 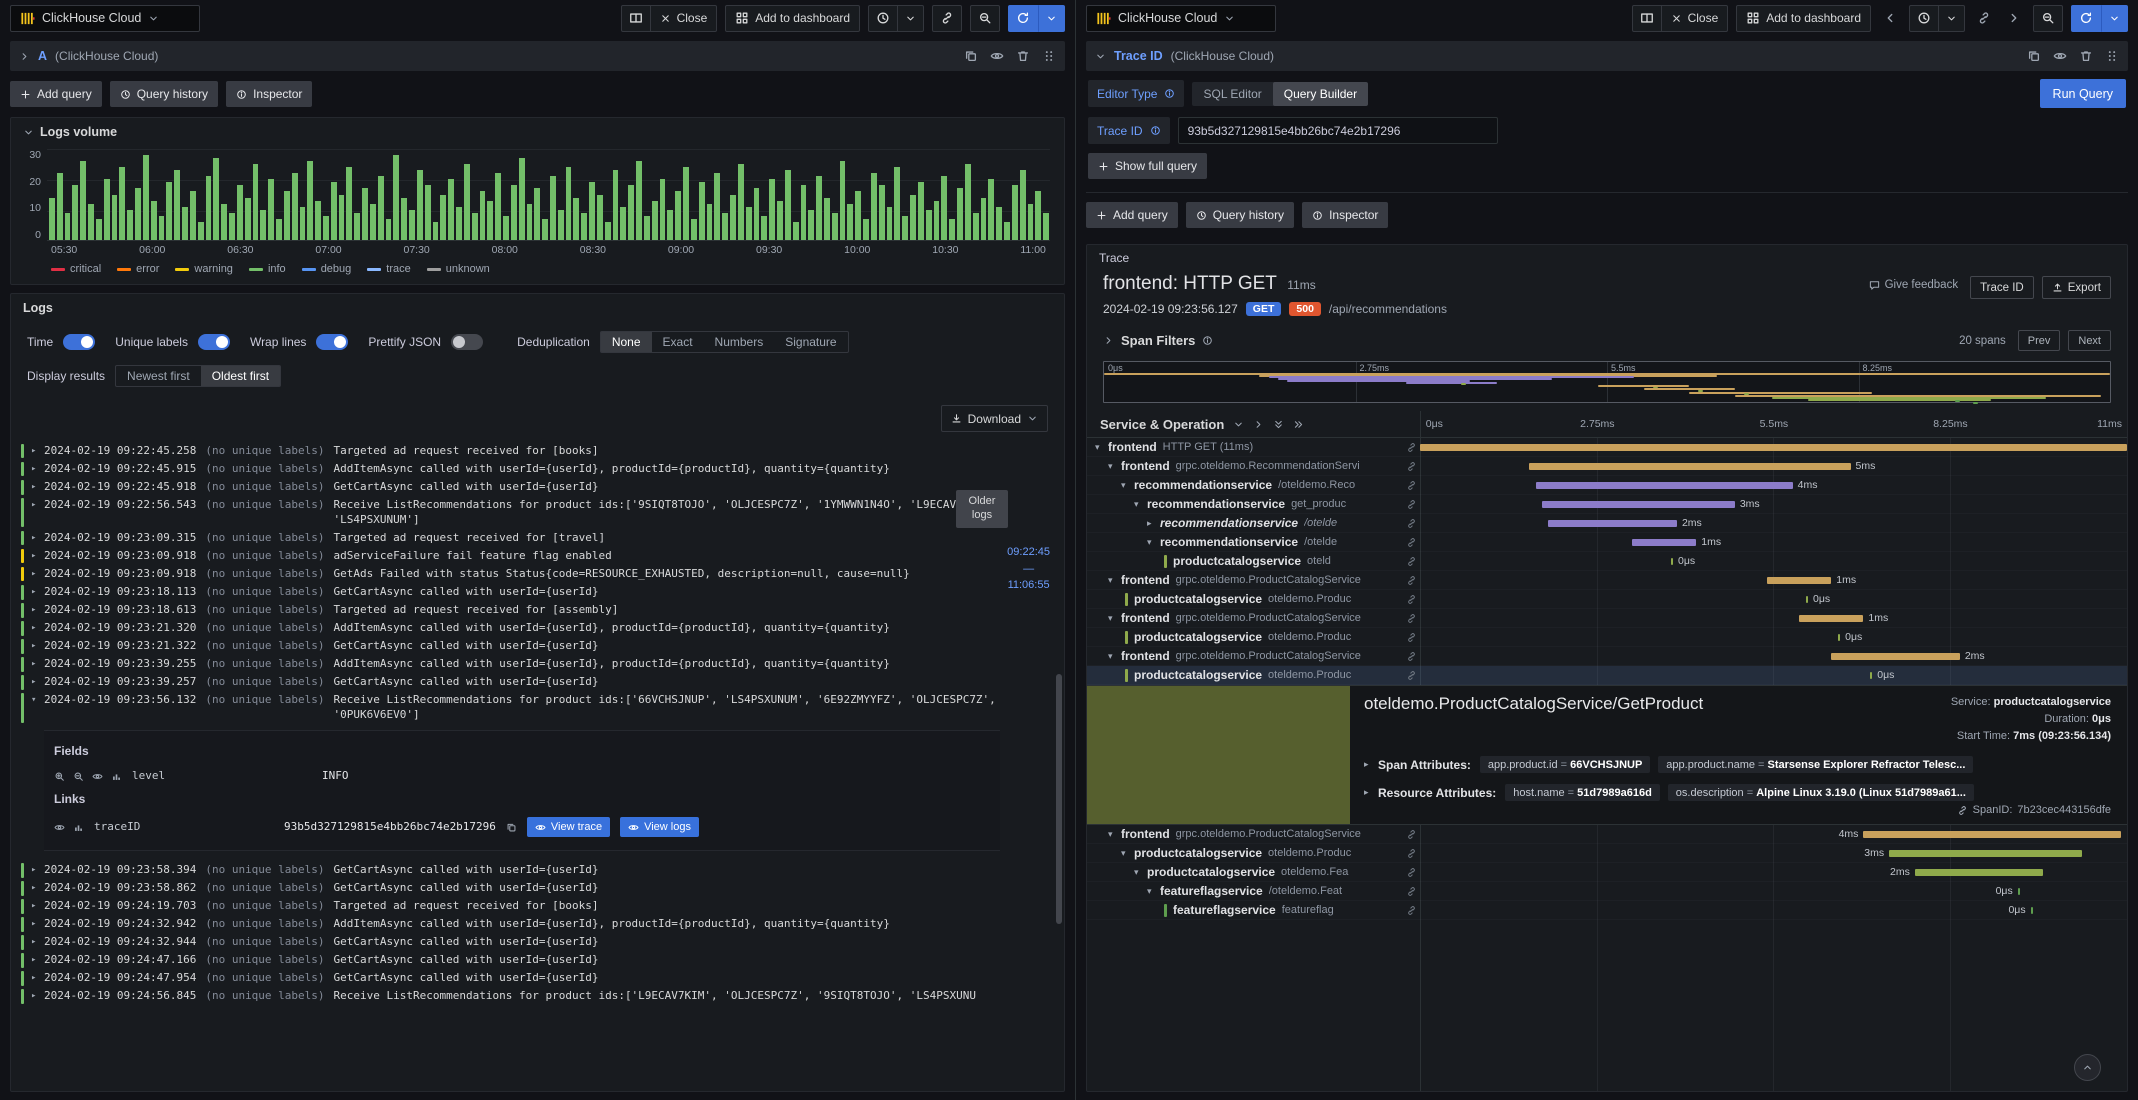 I want to click on order-option-oldest-first: Oldest first, so click(x=240, y=376).